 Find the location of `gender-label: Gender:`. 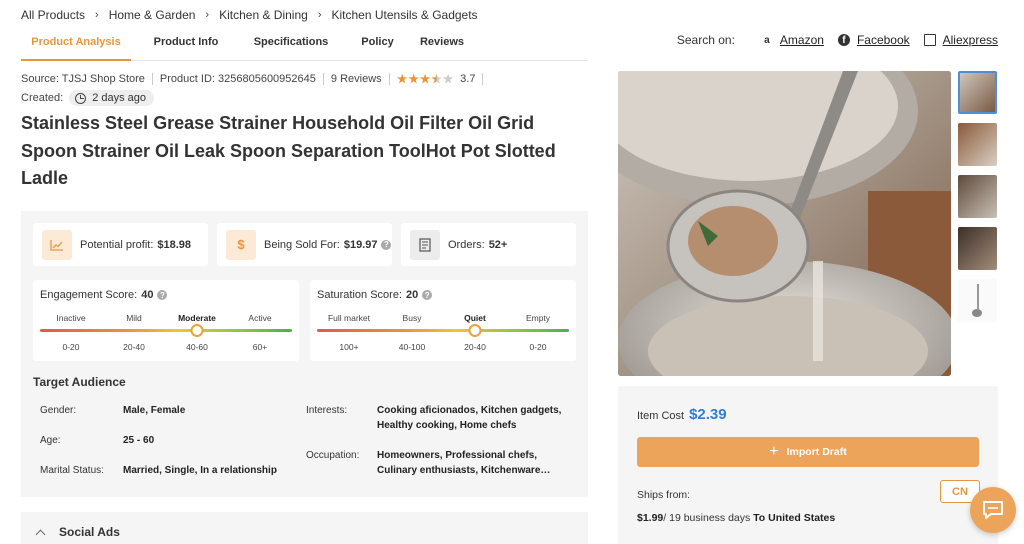

gender-label: Gender: is located at coordinates (58, 410).